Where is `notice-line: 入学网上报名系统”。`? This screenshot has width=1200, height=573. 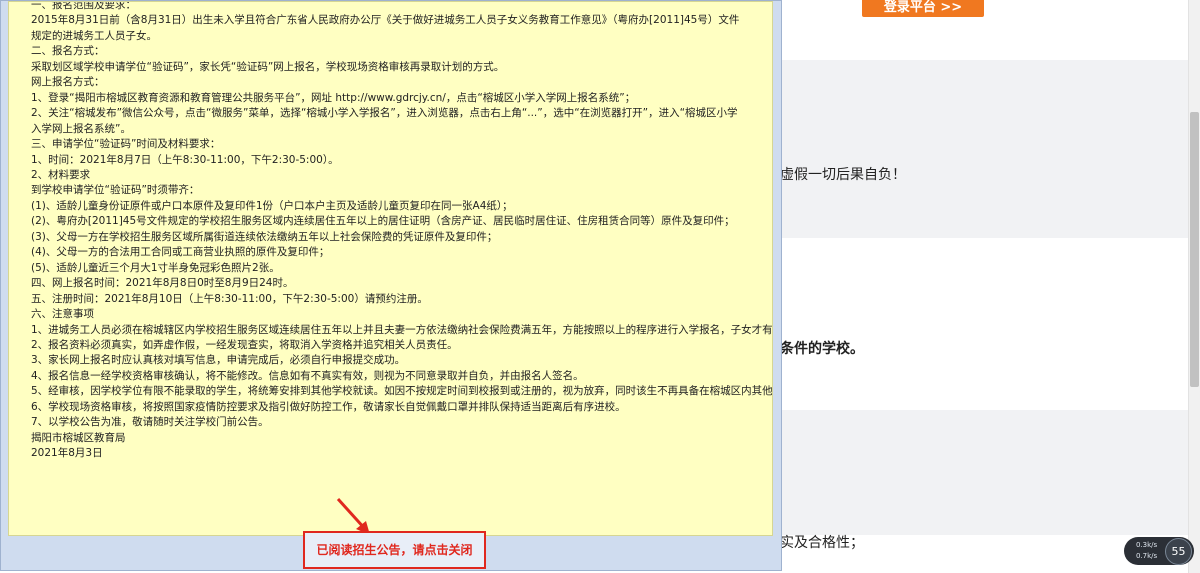
notice-line: 入学网上报名系统”。 is located at coordinates (81, 128).